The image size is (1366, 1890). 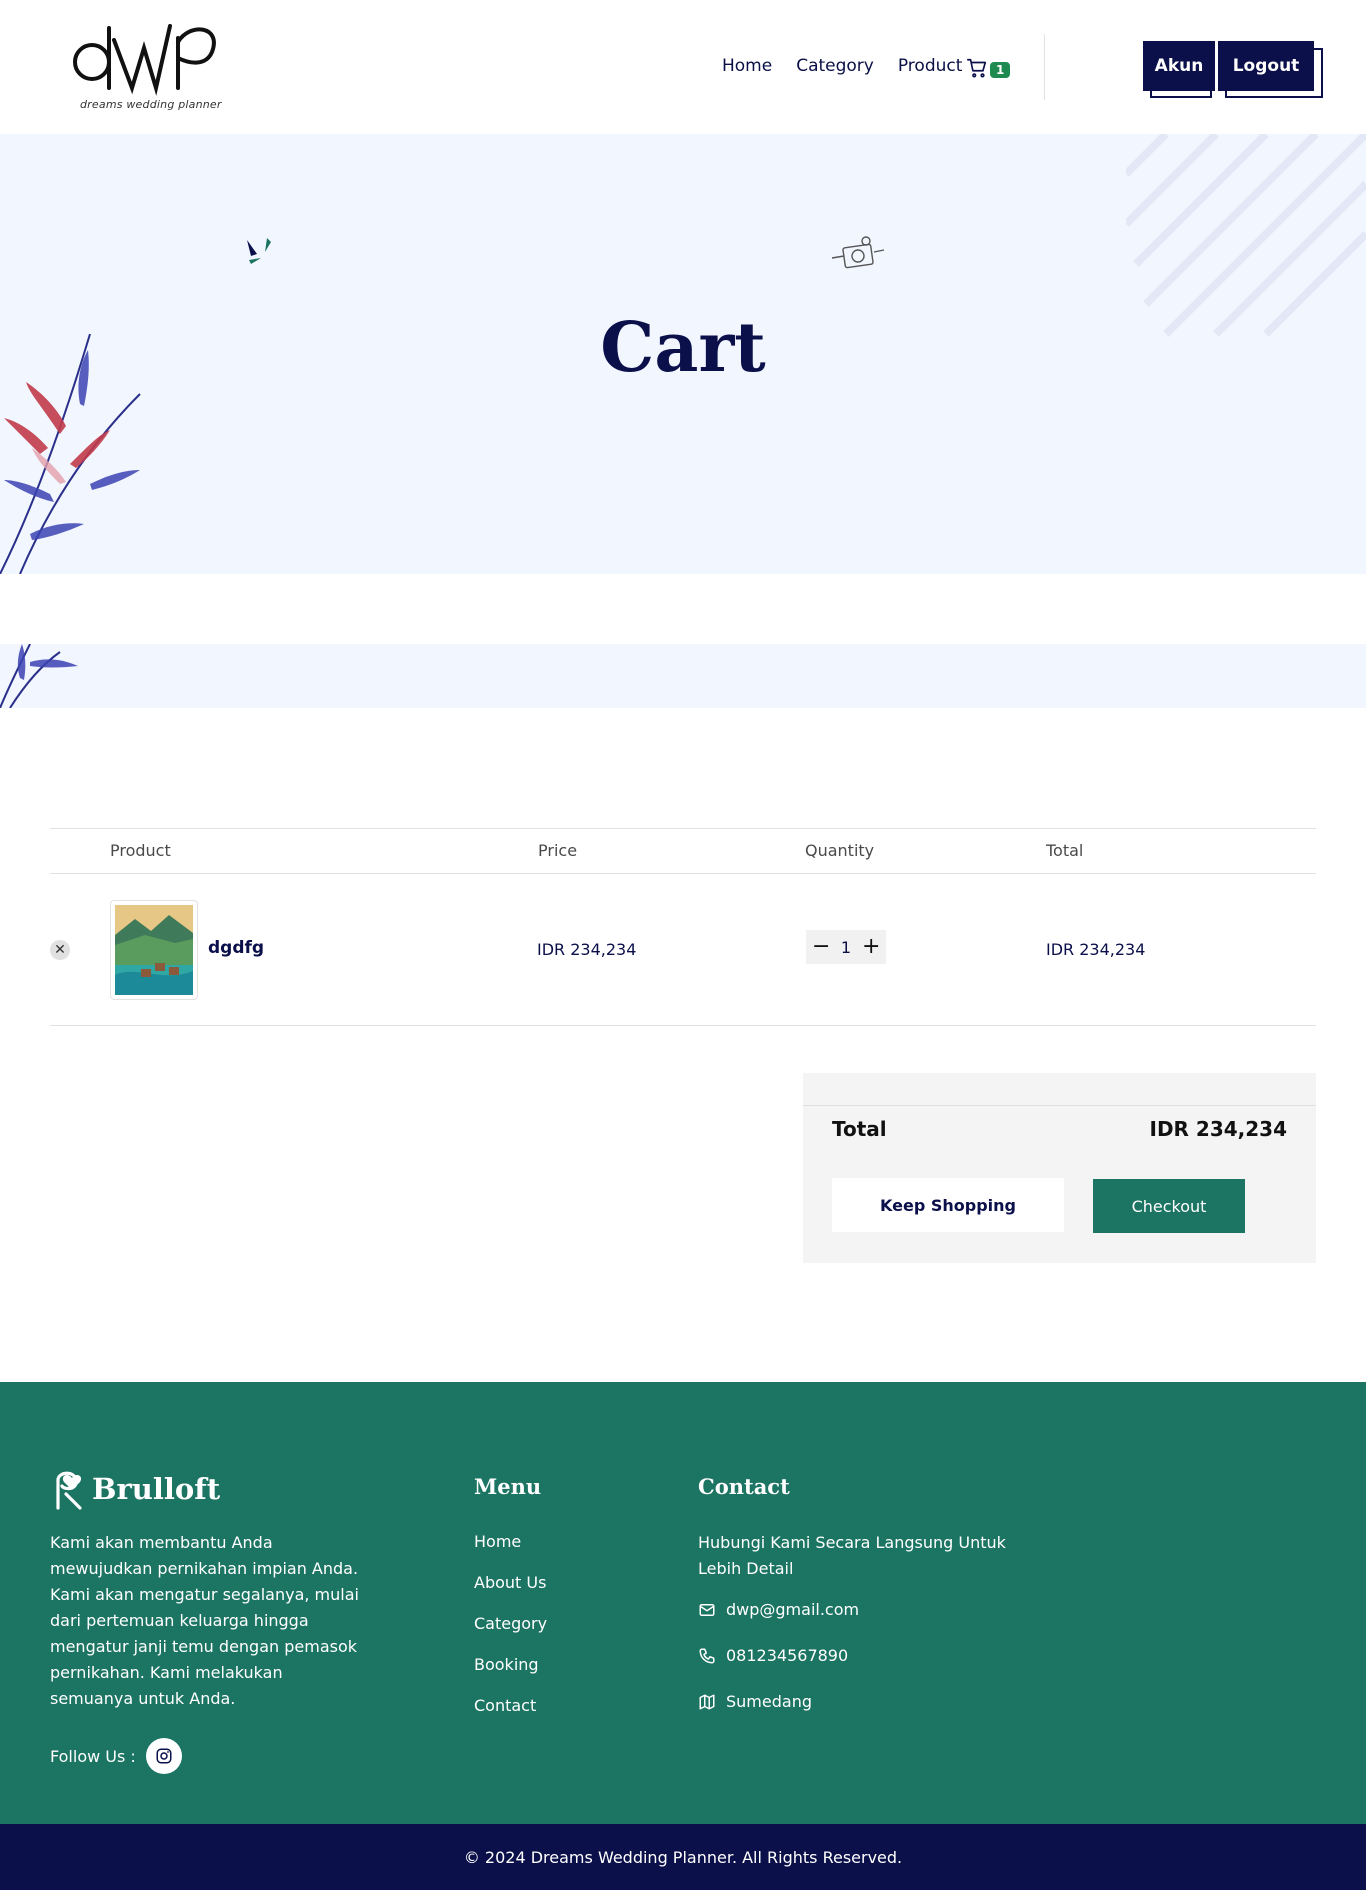 What do you see at coordinates (156, 1489) in the screenshot?
I see `footer-brand-name: Brulloft` at bounding box center [156, 1489].